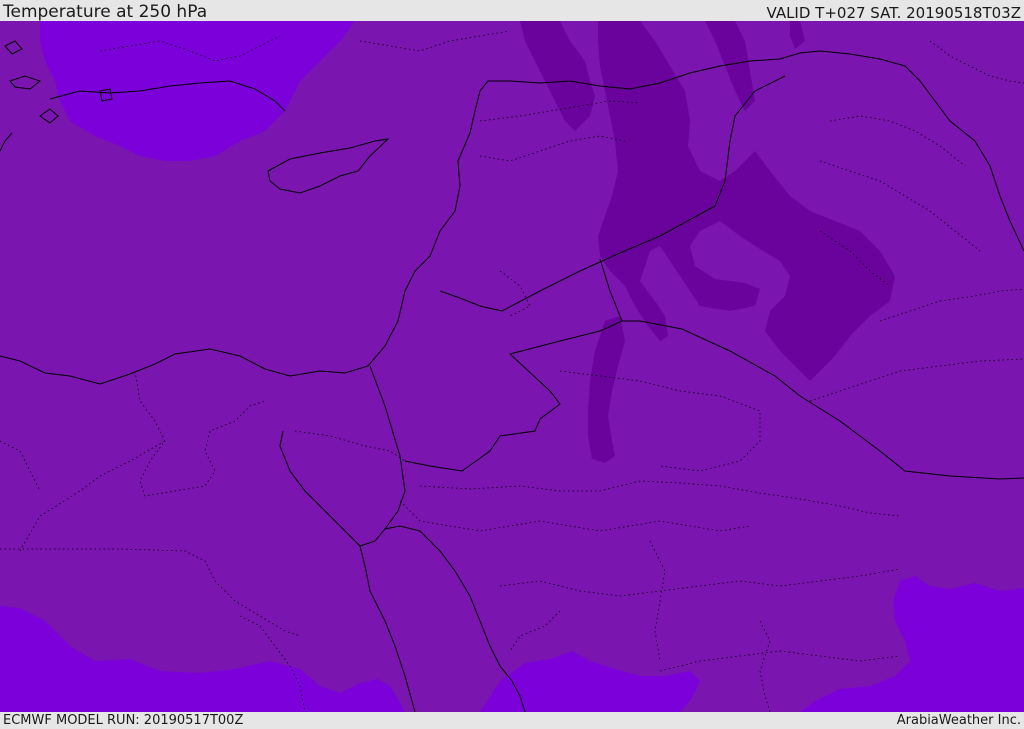  Describe the element at coordinates (105, 12) in the screenshot. I see `map-title: Temperature at 250 hPa` at that location.